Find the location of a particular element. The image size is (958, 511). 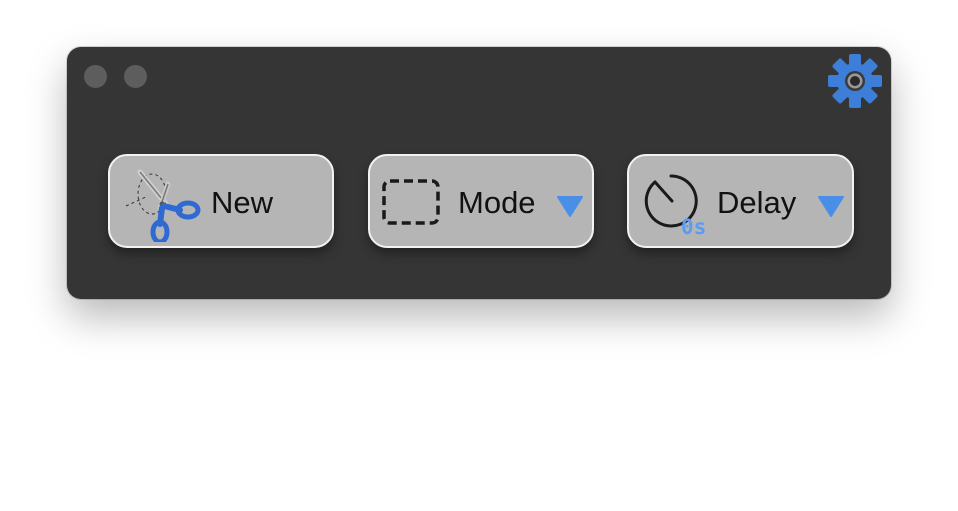

delay-button: 0s Delay is located at coordinates (740, 201).